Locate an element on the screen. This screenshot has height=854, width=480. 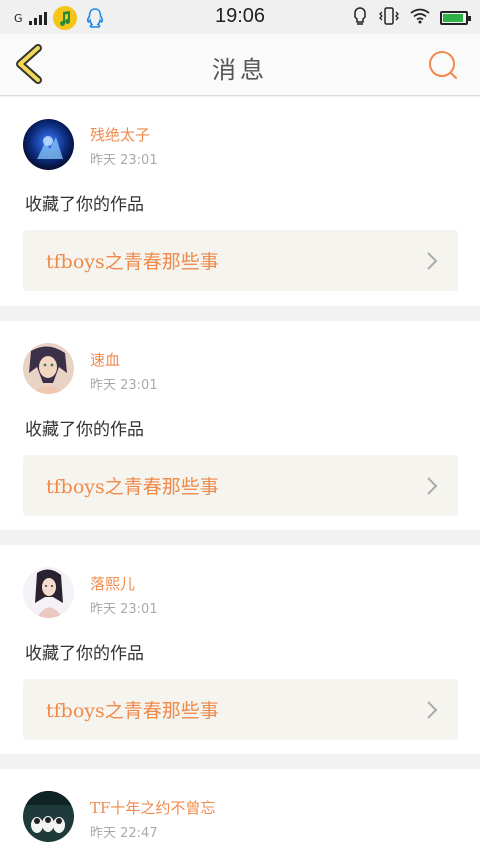
vibrate-icon is located at coordinates (389, 18).